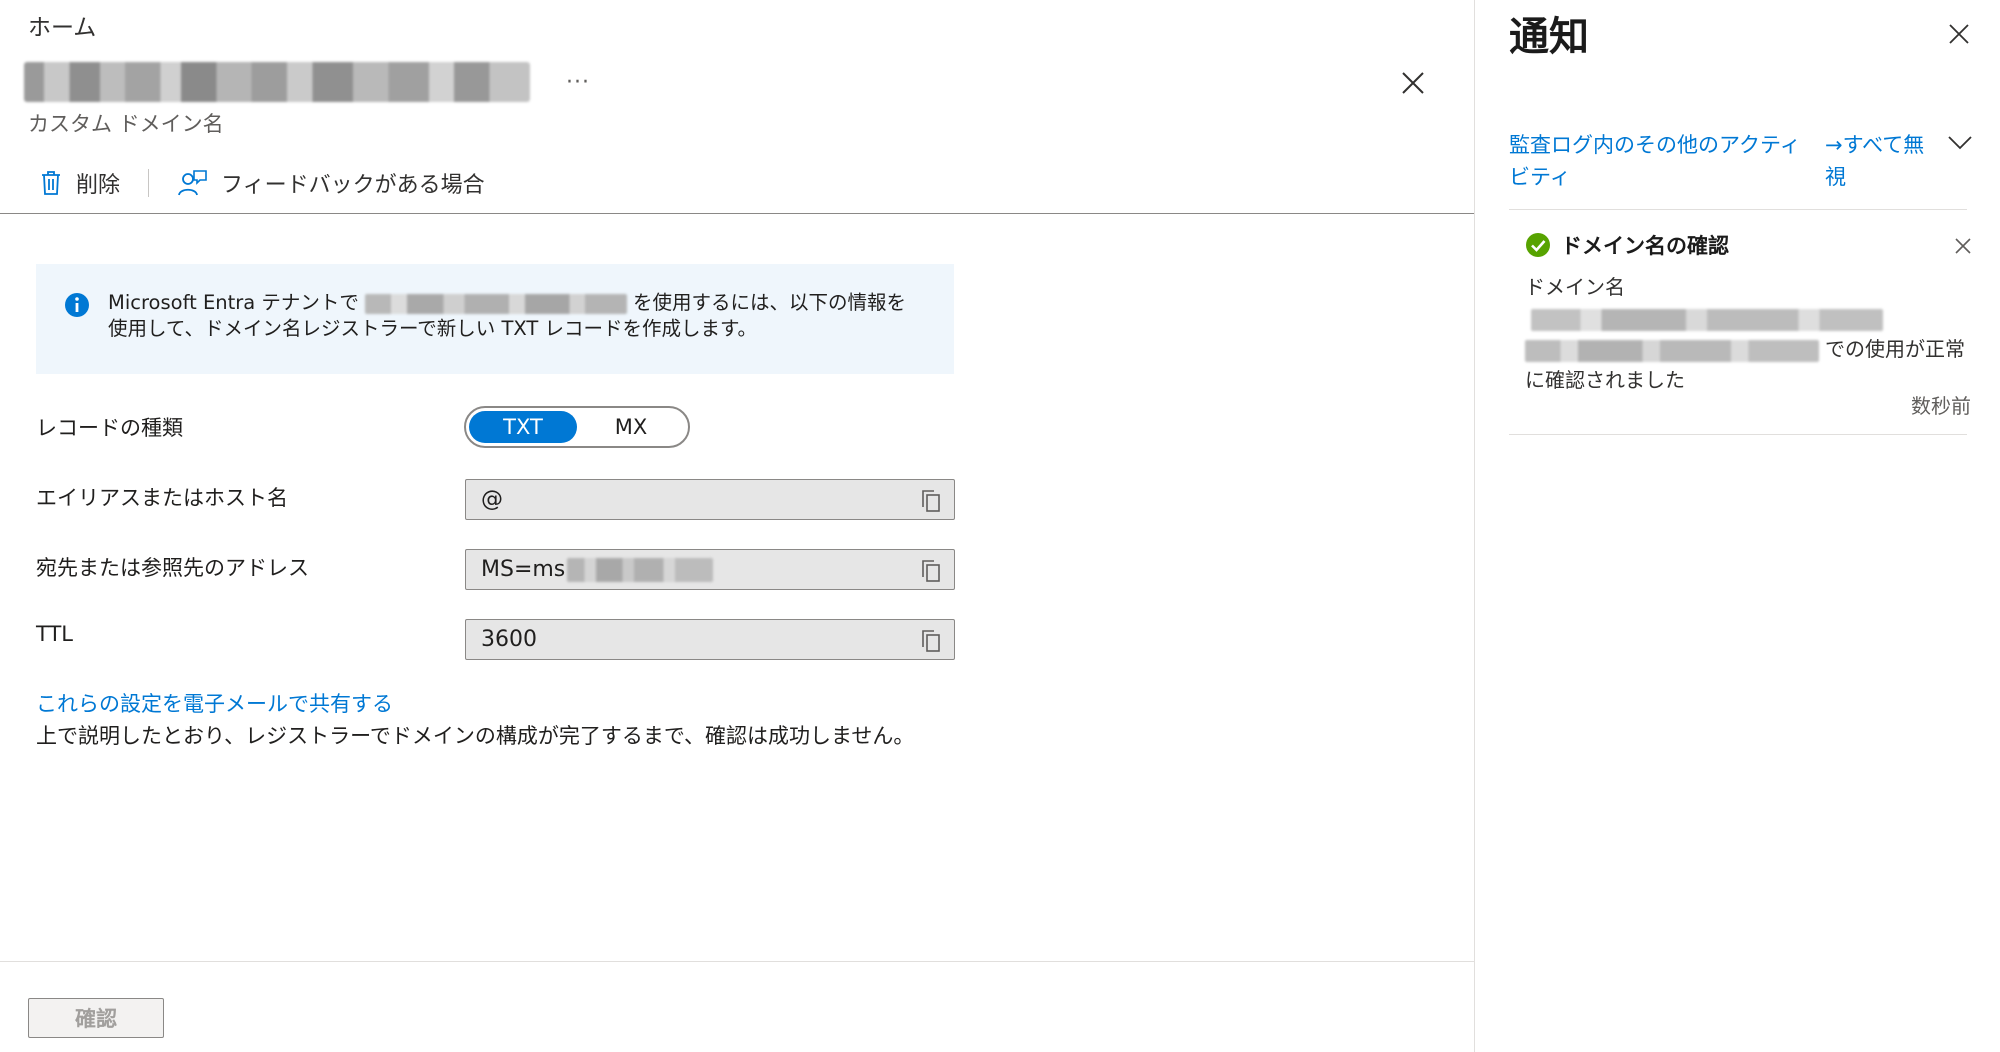 This screenshot has height=1052, width=2000. I want to click on audit-log-link: 監査ログ内のその他のアクティビティ, so click(1665, 161).